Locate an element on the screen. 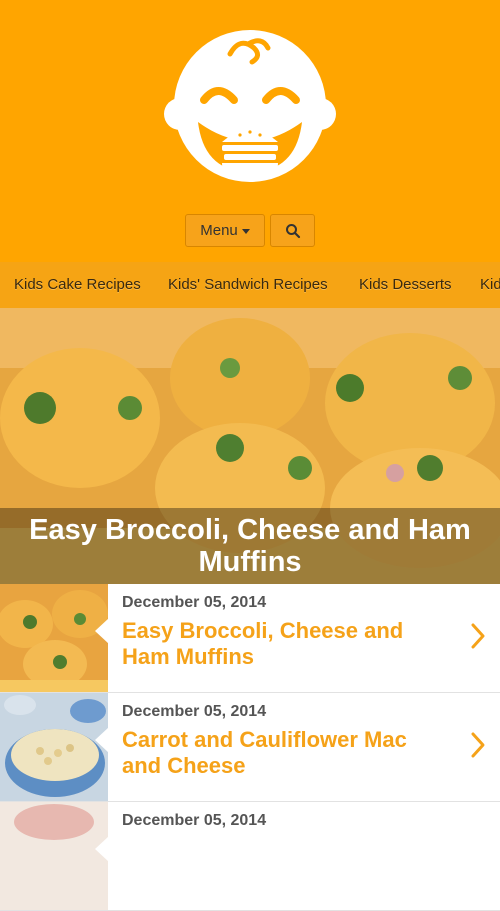  category-link-kids-desserts: Kids Desserts is located at coordinates (405, 285).